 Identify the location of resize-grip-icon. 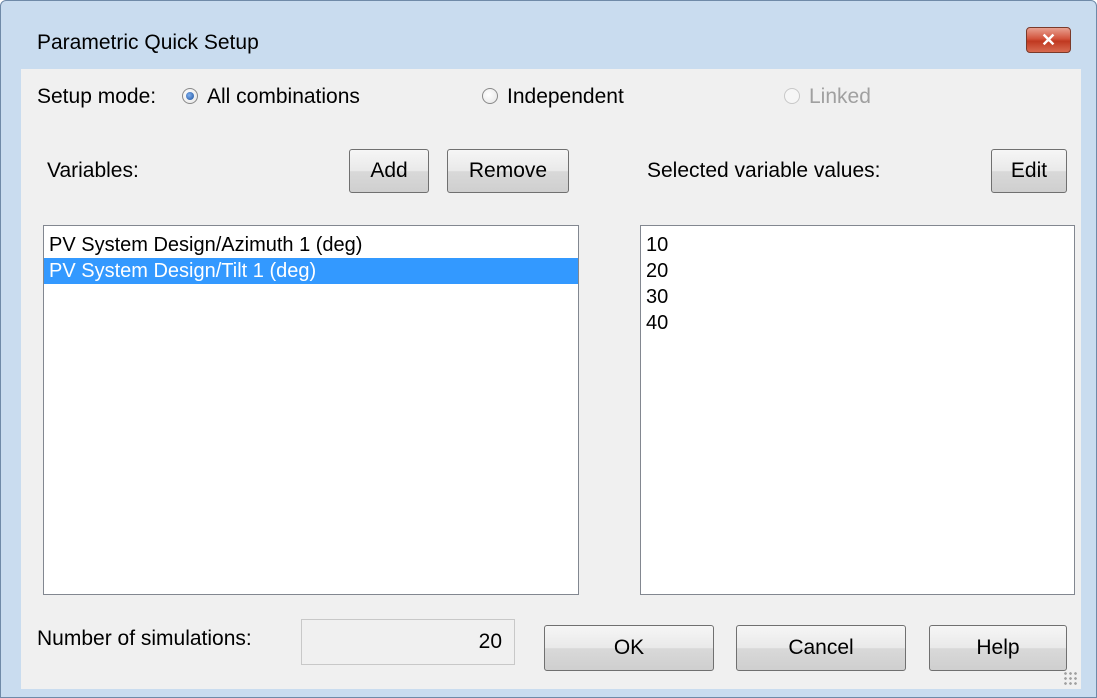
(1070, 678).